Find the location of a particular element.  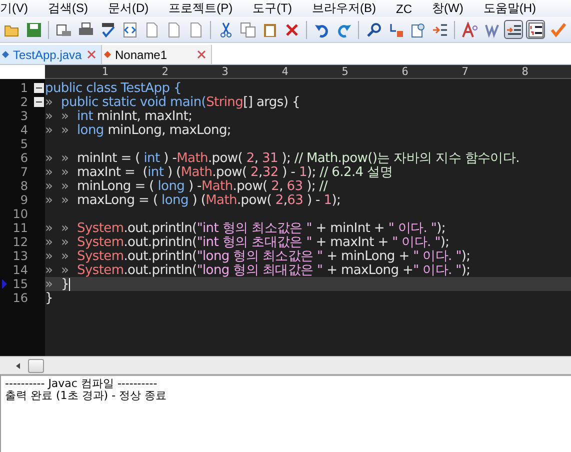

line-number: 7 is located at coordinates (23, 172).